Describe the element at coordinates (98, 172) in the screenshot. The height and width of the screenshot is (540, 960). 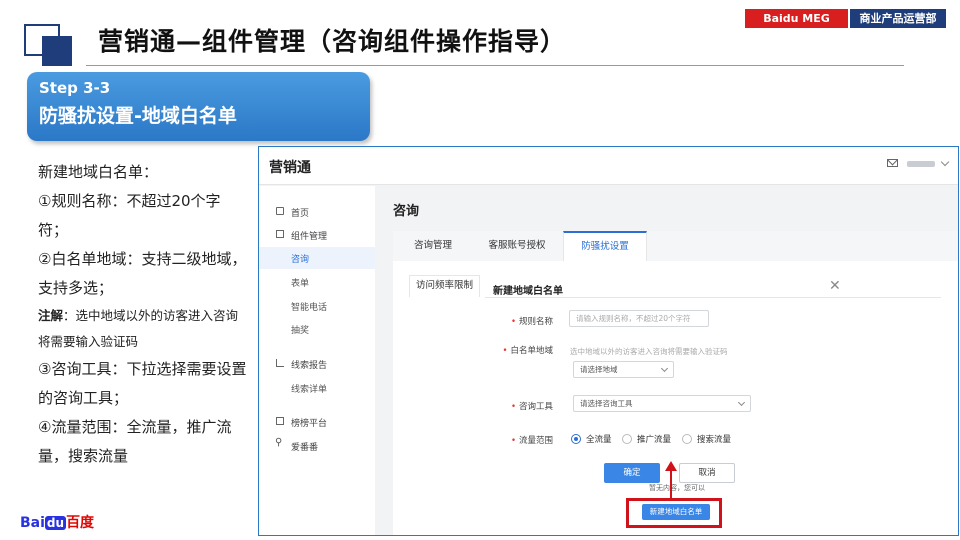
I see `instruction-intro: 新建地域白名单：` at that location.